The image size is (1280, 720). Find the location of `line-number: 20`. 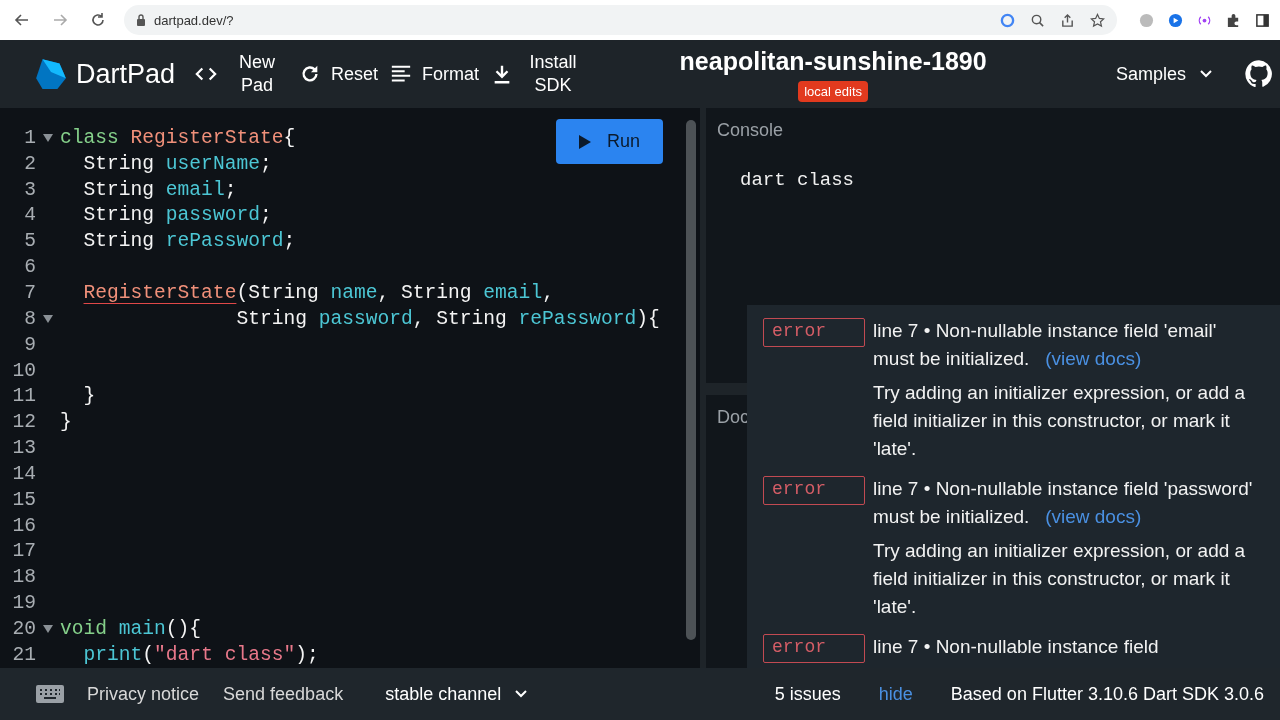

line-number: 20 is located at coordinates (23, 628).